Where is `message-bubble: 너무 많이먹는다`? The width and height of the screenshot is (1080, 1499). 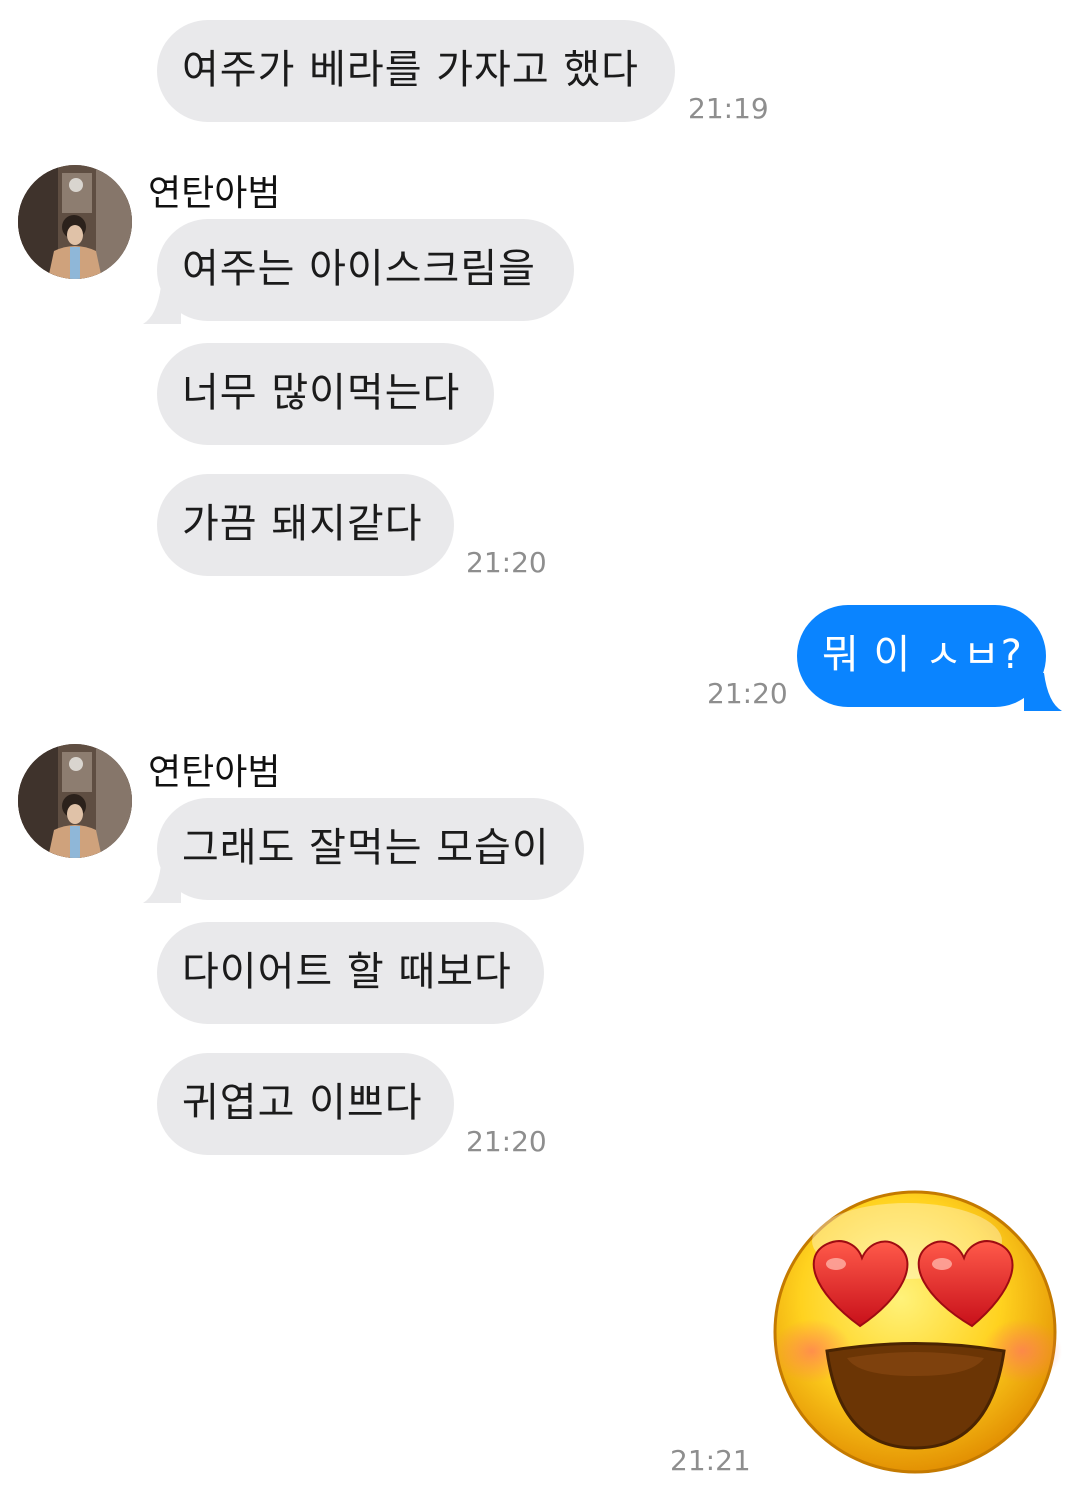 message-bubble: 너무 많이먹는다 is located at coordinates (325, 394).